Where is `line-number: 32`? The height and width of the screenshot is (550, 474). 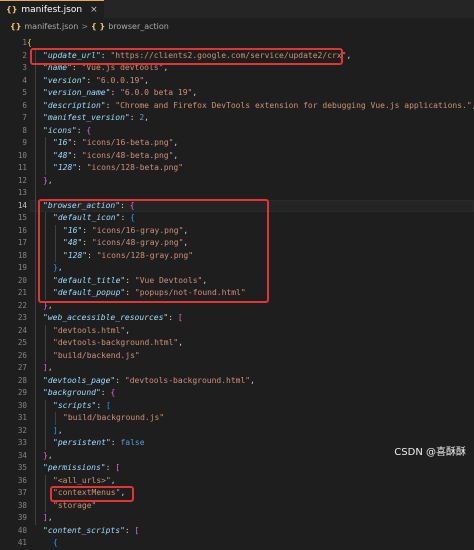 line-number: 32 is located at coordinates (22, 430).